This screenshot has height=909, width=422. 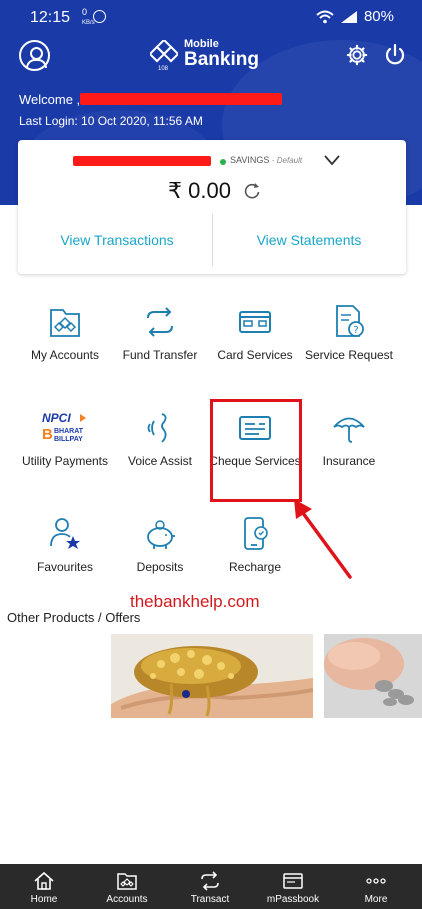 I want to click on refresh-icon, so click(x=252, y=191).